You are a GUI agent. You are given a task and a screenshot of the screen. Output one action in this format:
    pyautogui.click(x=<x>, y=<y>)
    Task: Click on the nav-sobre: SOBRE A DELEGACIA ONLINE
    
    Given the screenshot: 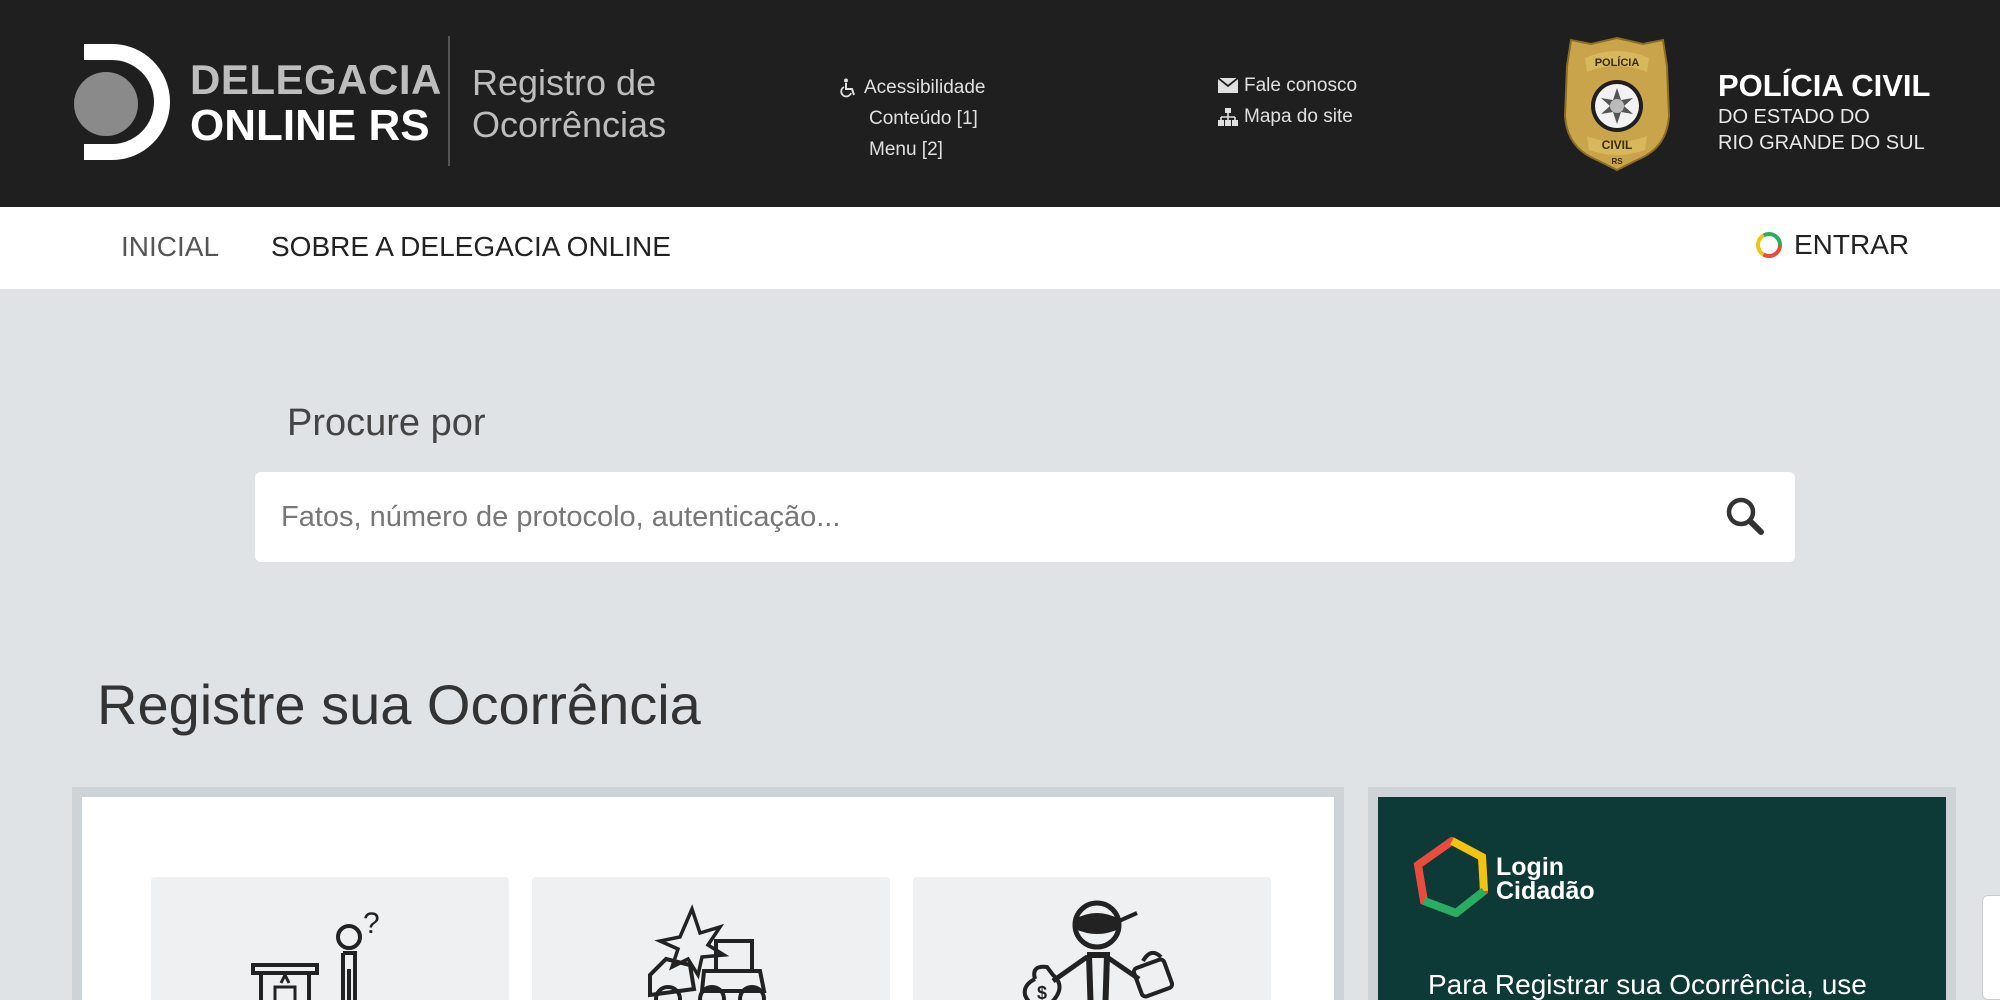 What is the action you would take?
    pyautogui.click(x=471, y=247)
    